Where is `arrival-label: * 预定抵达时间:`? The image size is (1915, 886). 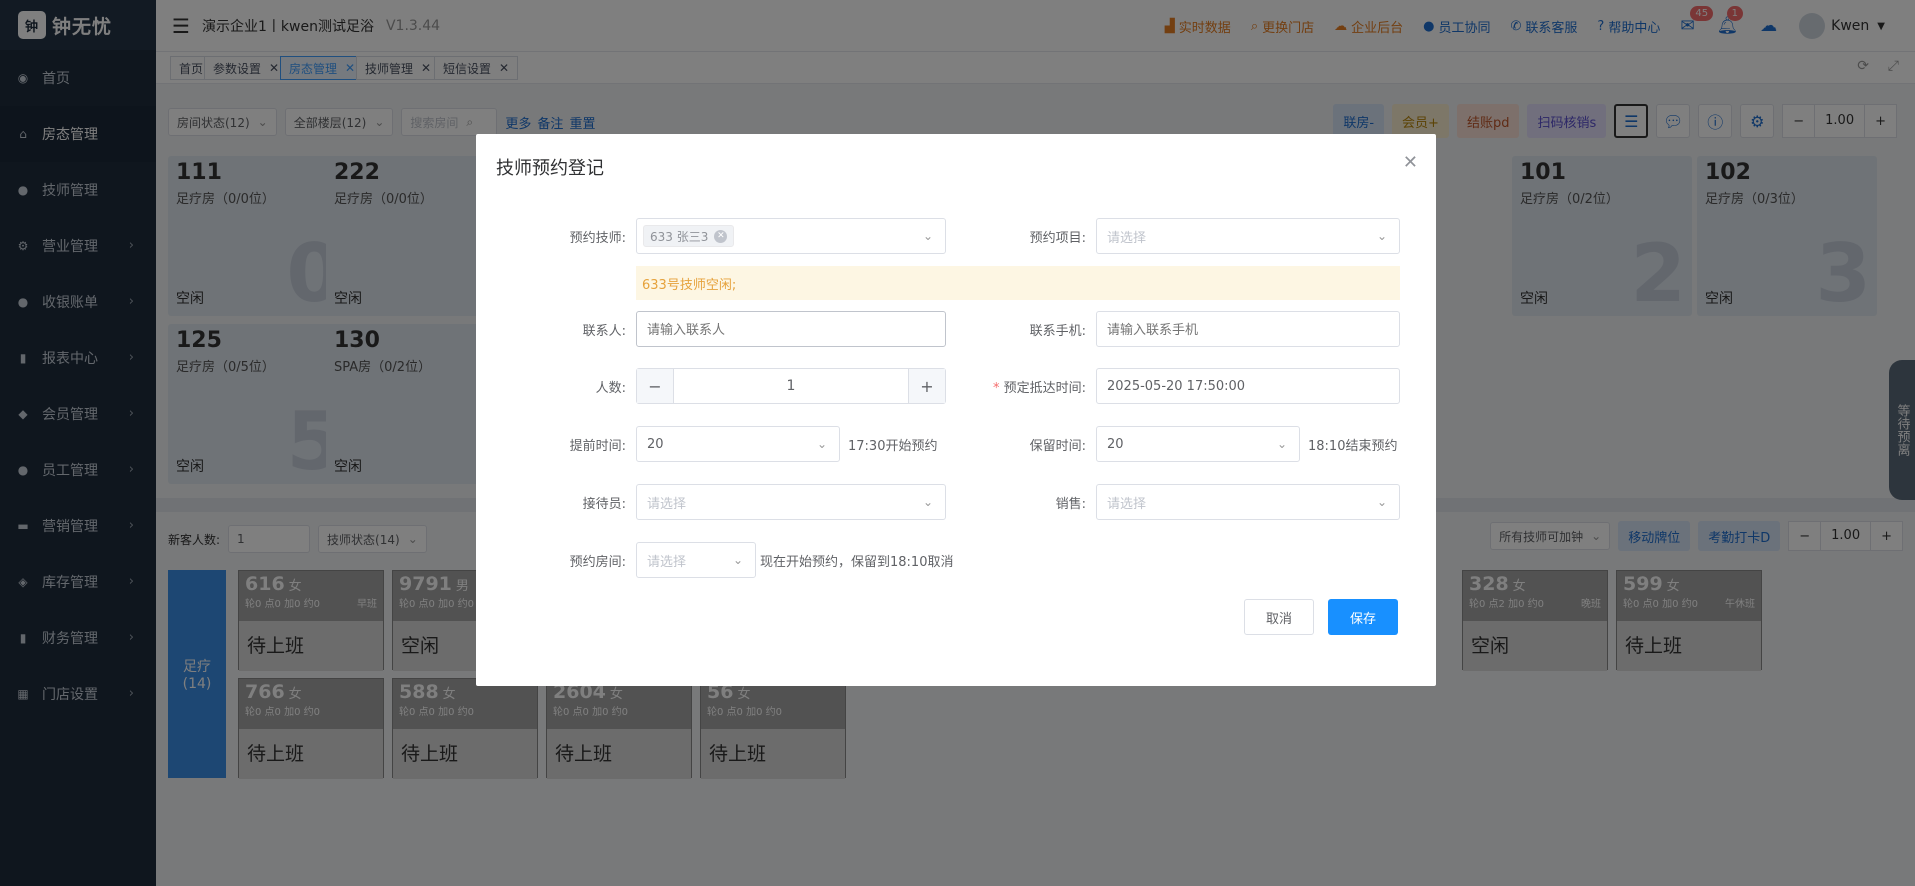 arrival-label: * 预定抵达时间: is located at coordinates (1011, 386).